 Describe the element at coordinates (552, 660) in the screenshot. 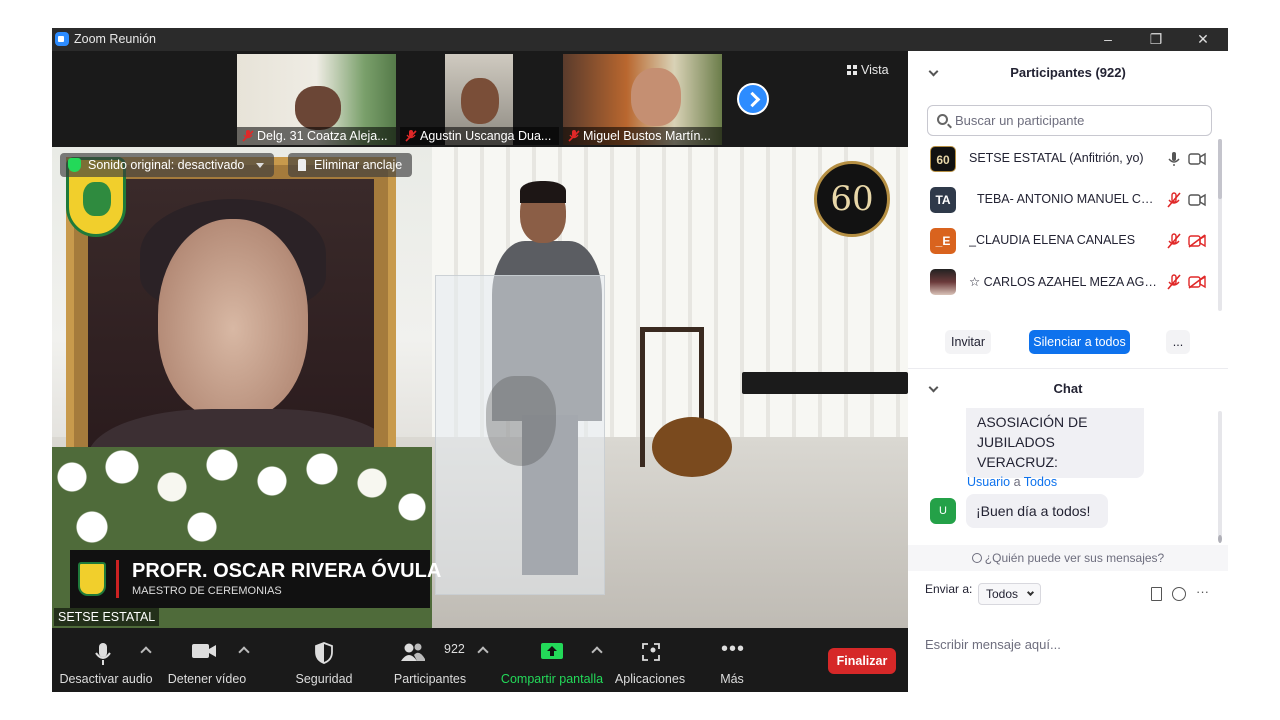

I see `share-screen-button: Compartir pantalla` at that location.